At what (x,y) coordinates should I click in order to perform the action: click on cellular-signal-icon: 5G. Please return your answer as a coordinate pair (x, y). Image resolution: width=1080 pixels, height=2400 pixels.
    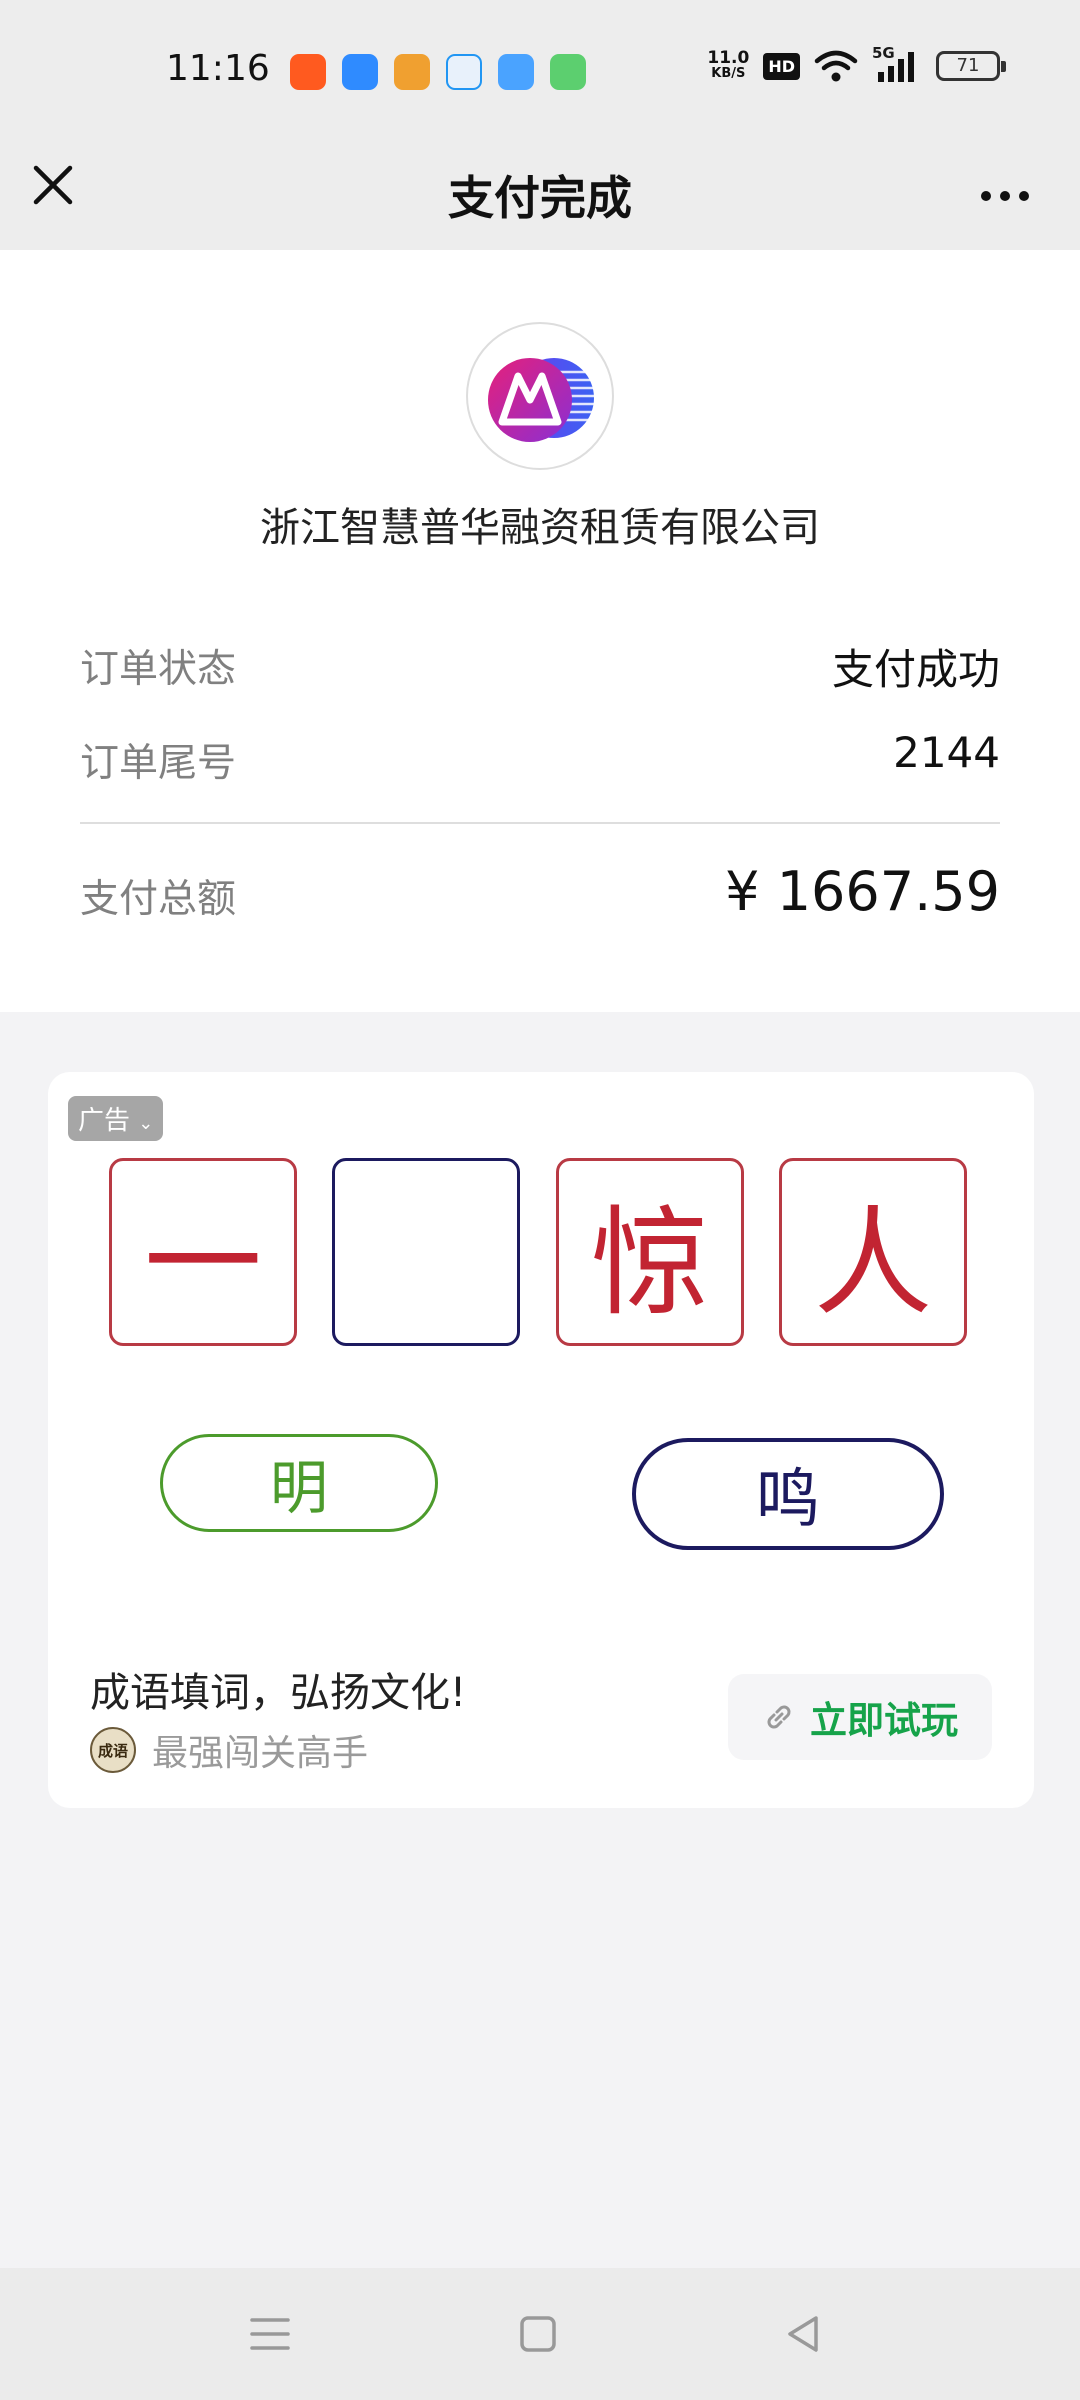
    Looking at the image, I should click on (897, 64).